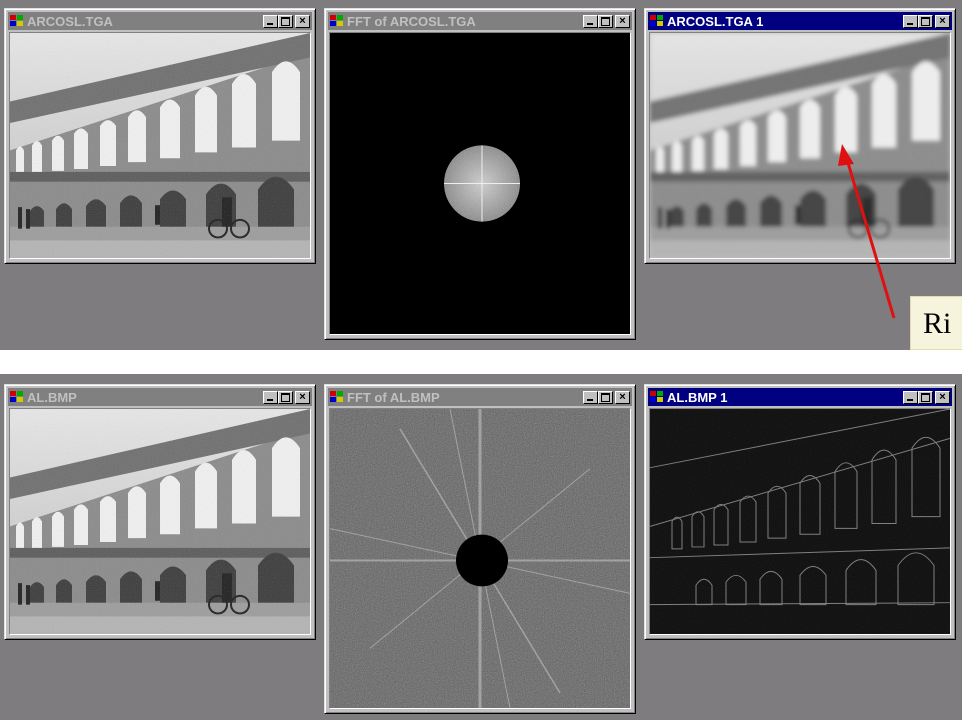 The image size is (962, 720). What do you see at coordinates (800, 397) in the screenshot?
I see `title-bar: AL.BMP 1 ×` at bounding box center [800, 397].